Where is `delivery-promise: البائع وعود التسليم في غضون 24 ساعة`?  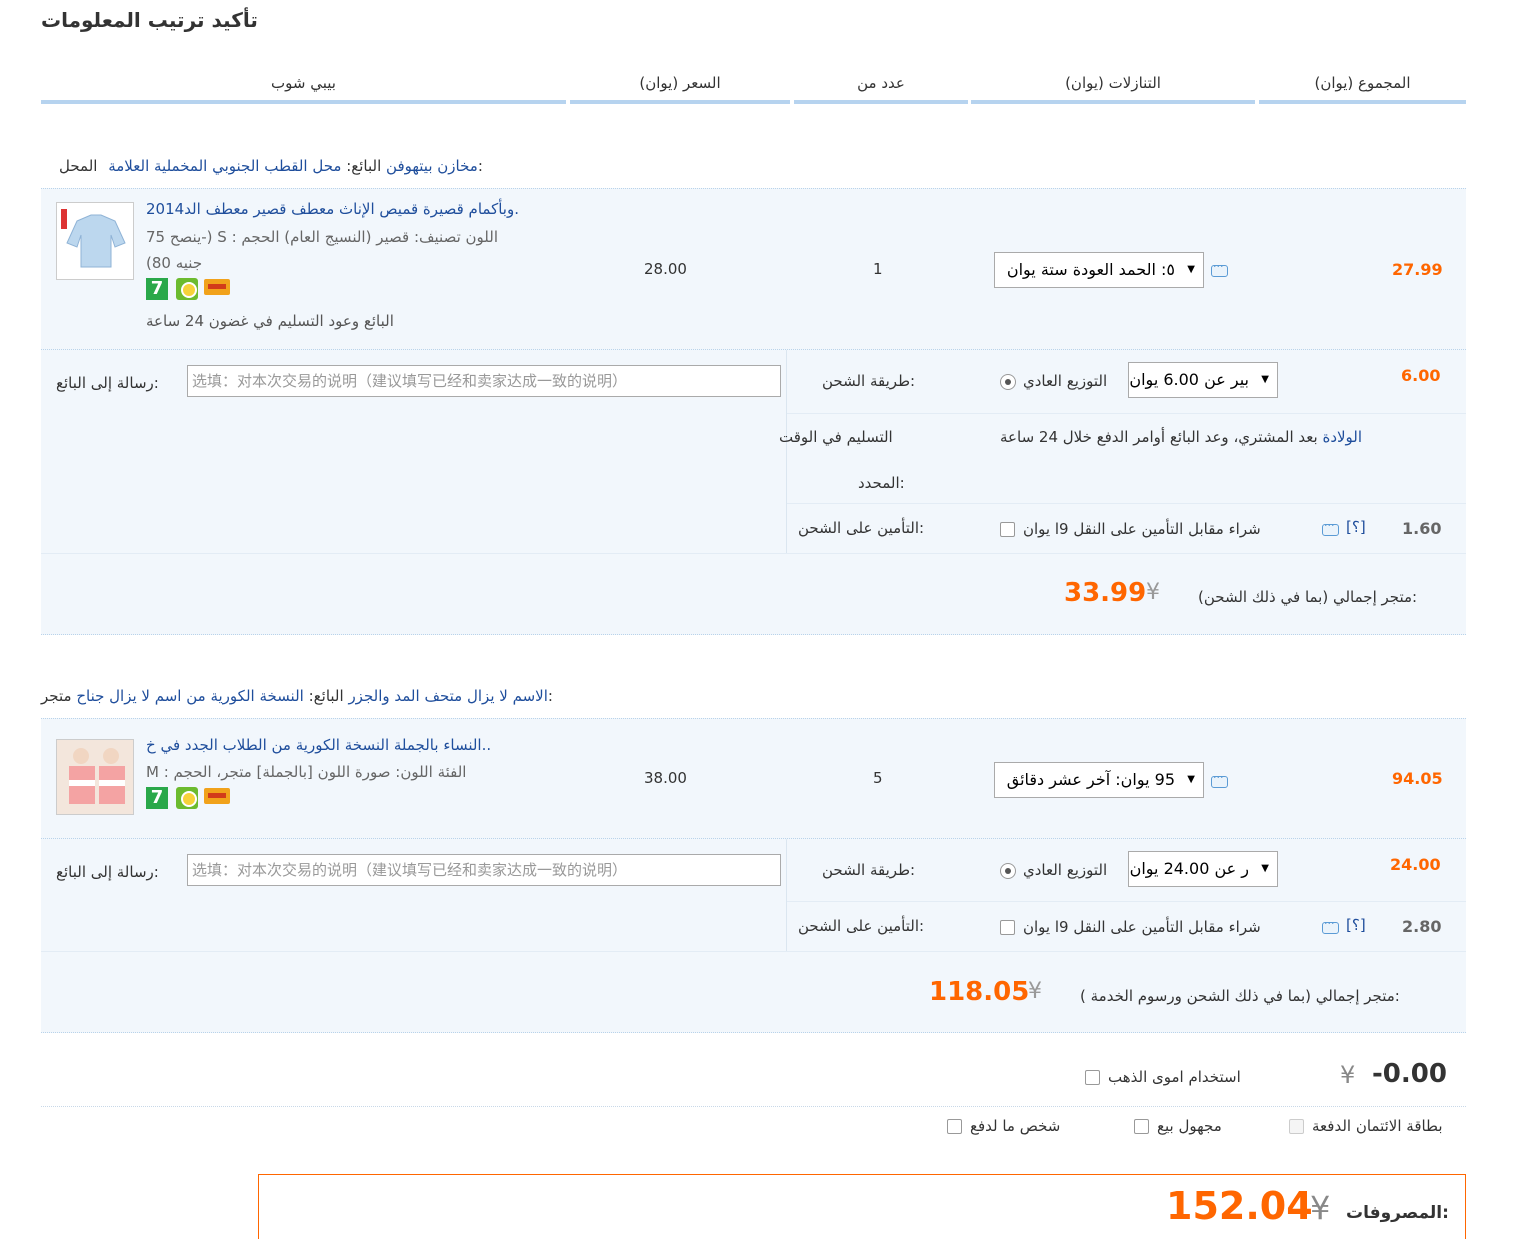 delivery-promise: البائع وعود التسليم في غضون 24 ساعة is located at coordinates (270, 321).